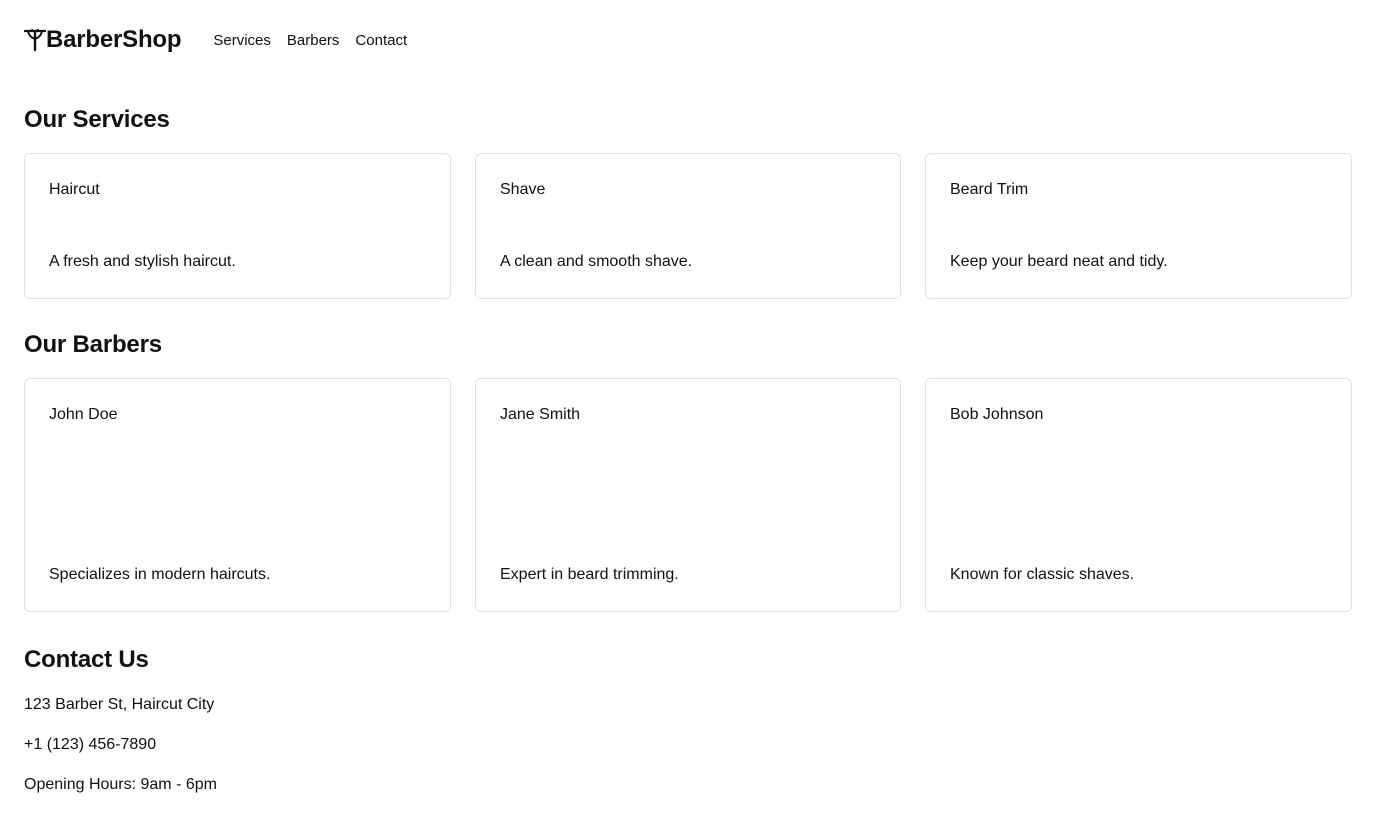 This screenshot has width=1376, height=820. Describe the element at coordinates (160, 574) in the screenshot. I see `barber-description: Specializes in modern haircuts.` at that location.